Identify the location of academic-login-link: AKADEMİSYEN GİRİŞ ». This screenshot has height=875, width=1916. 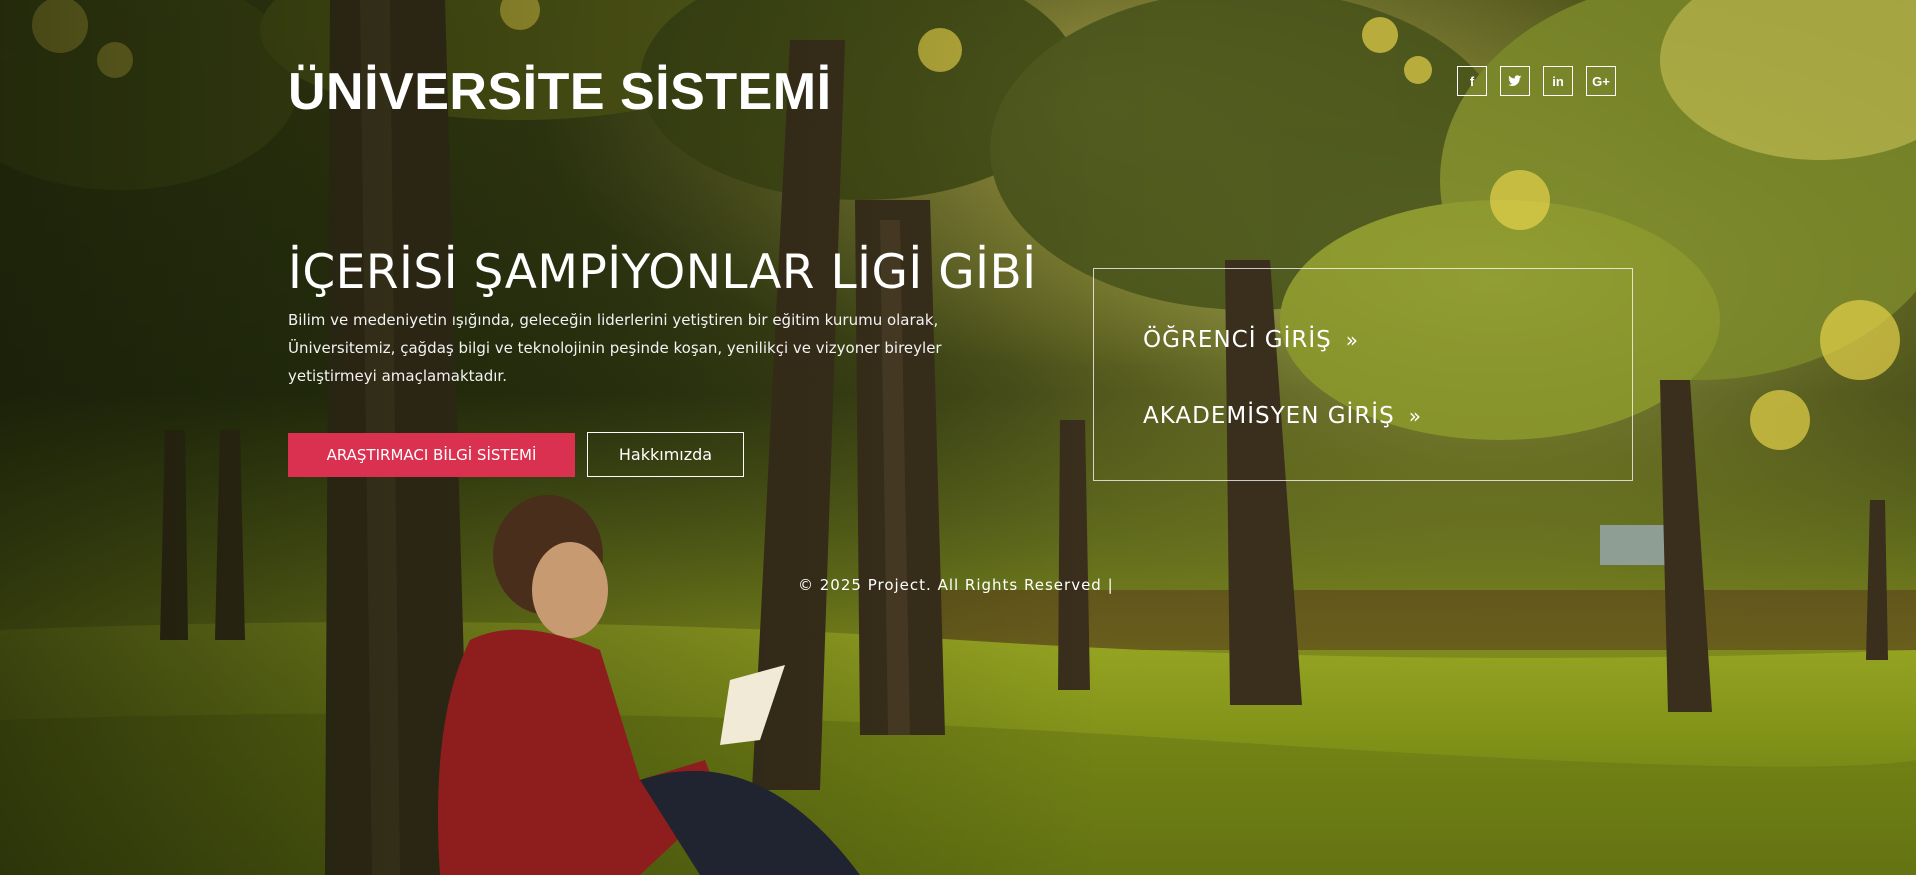
(1282, 416).